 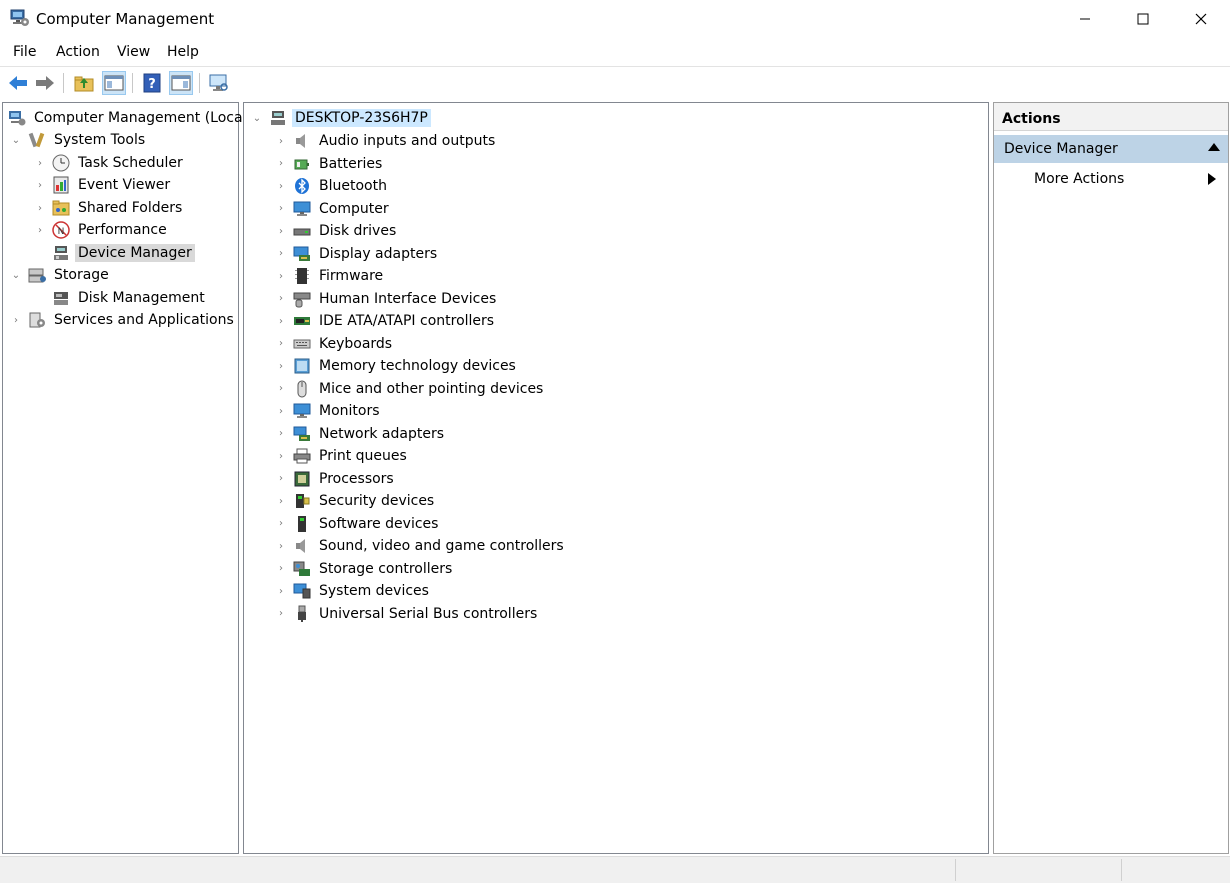 What do you see at coordinates (386, 568) in the screenshot?
I see `device-category-label: Storage controllers` at bounding box center [386, 568].